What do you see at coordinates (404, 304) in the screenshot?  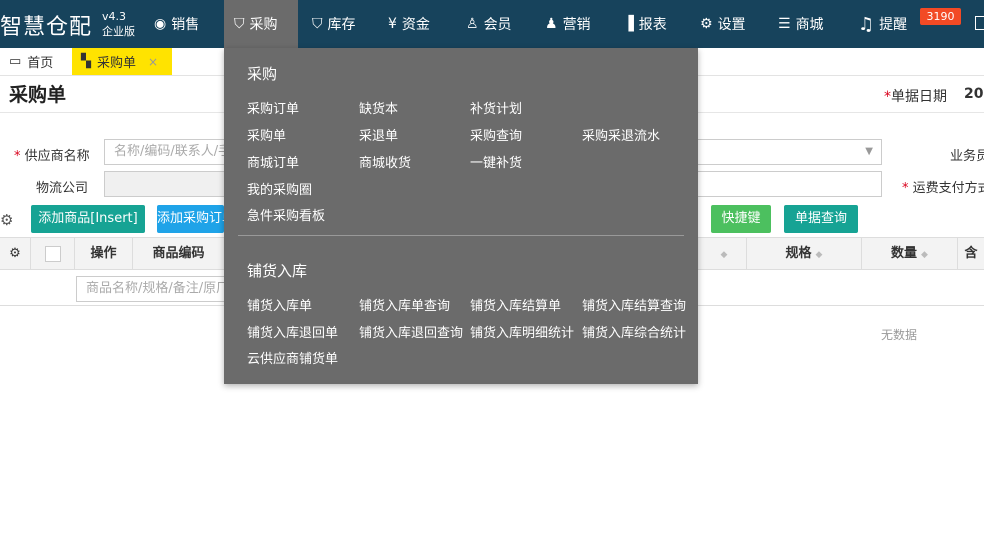 I see `menu-item: 铺货入库单查询` at bounding box center [404, 304].